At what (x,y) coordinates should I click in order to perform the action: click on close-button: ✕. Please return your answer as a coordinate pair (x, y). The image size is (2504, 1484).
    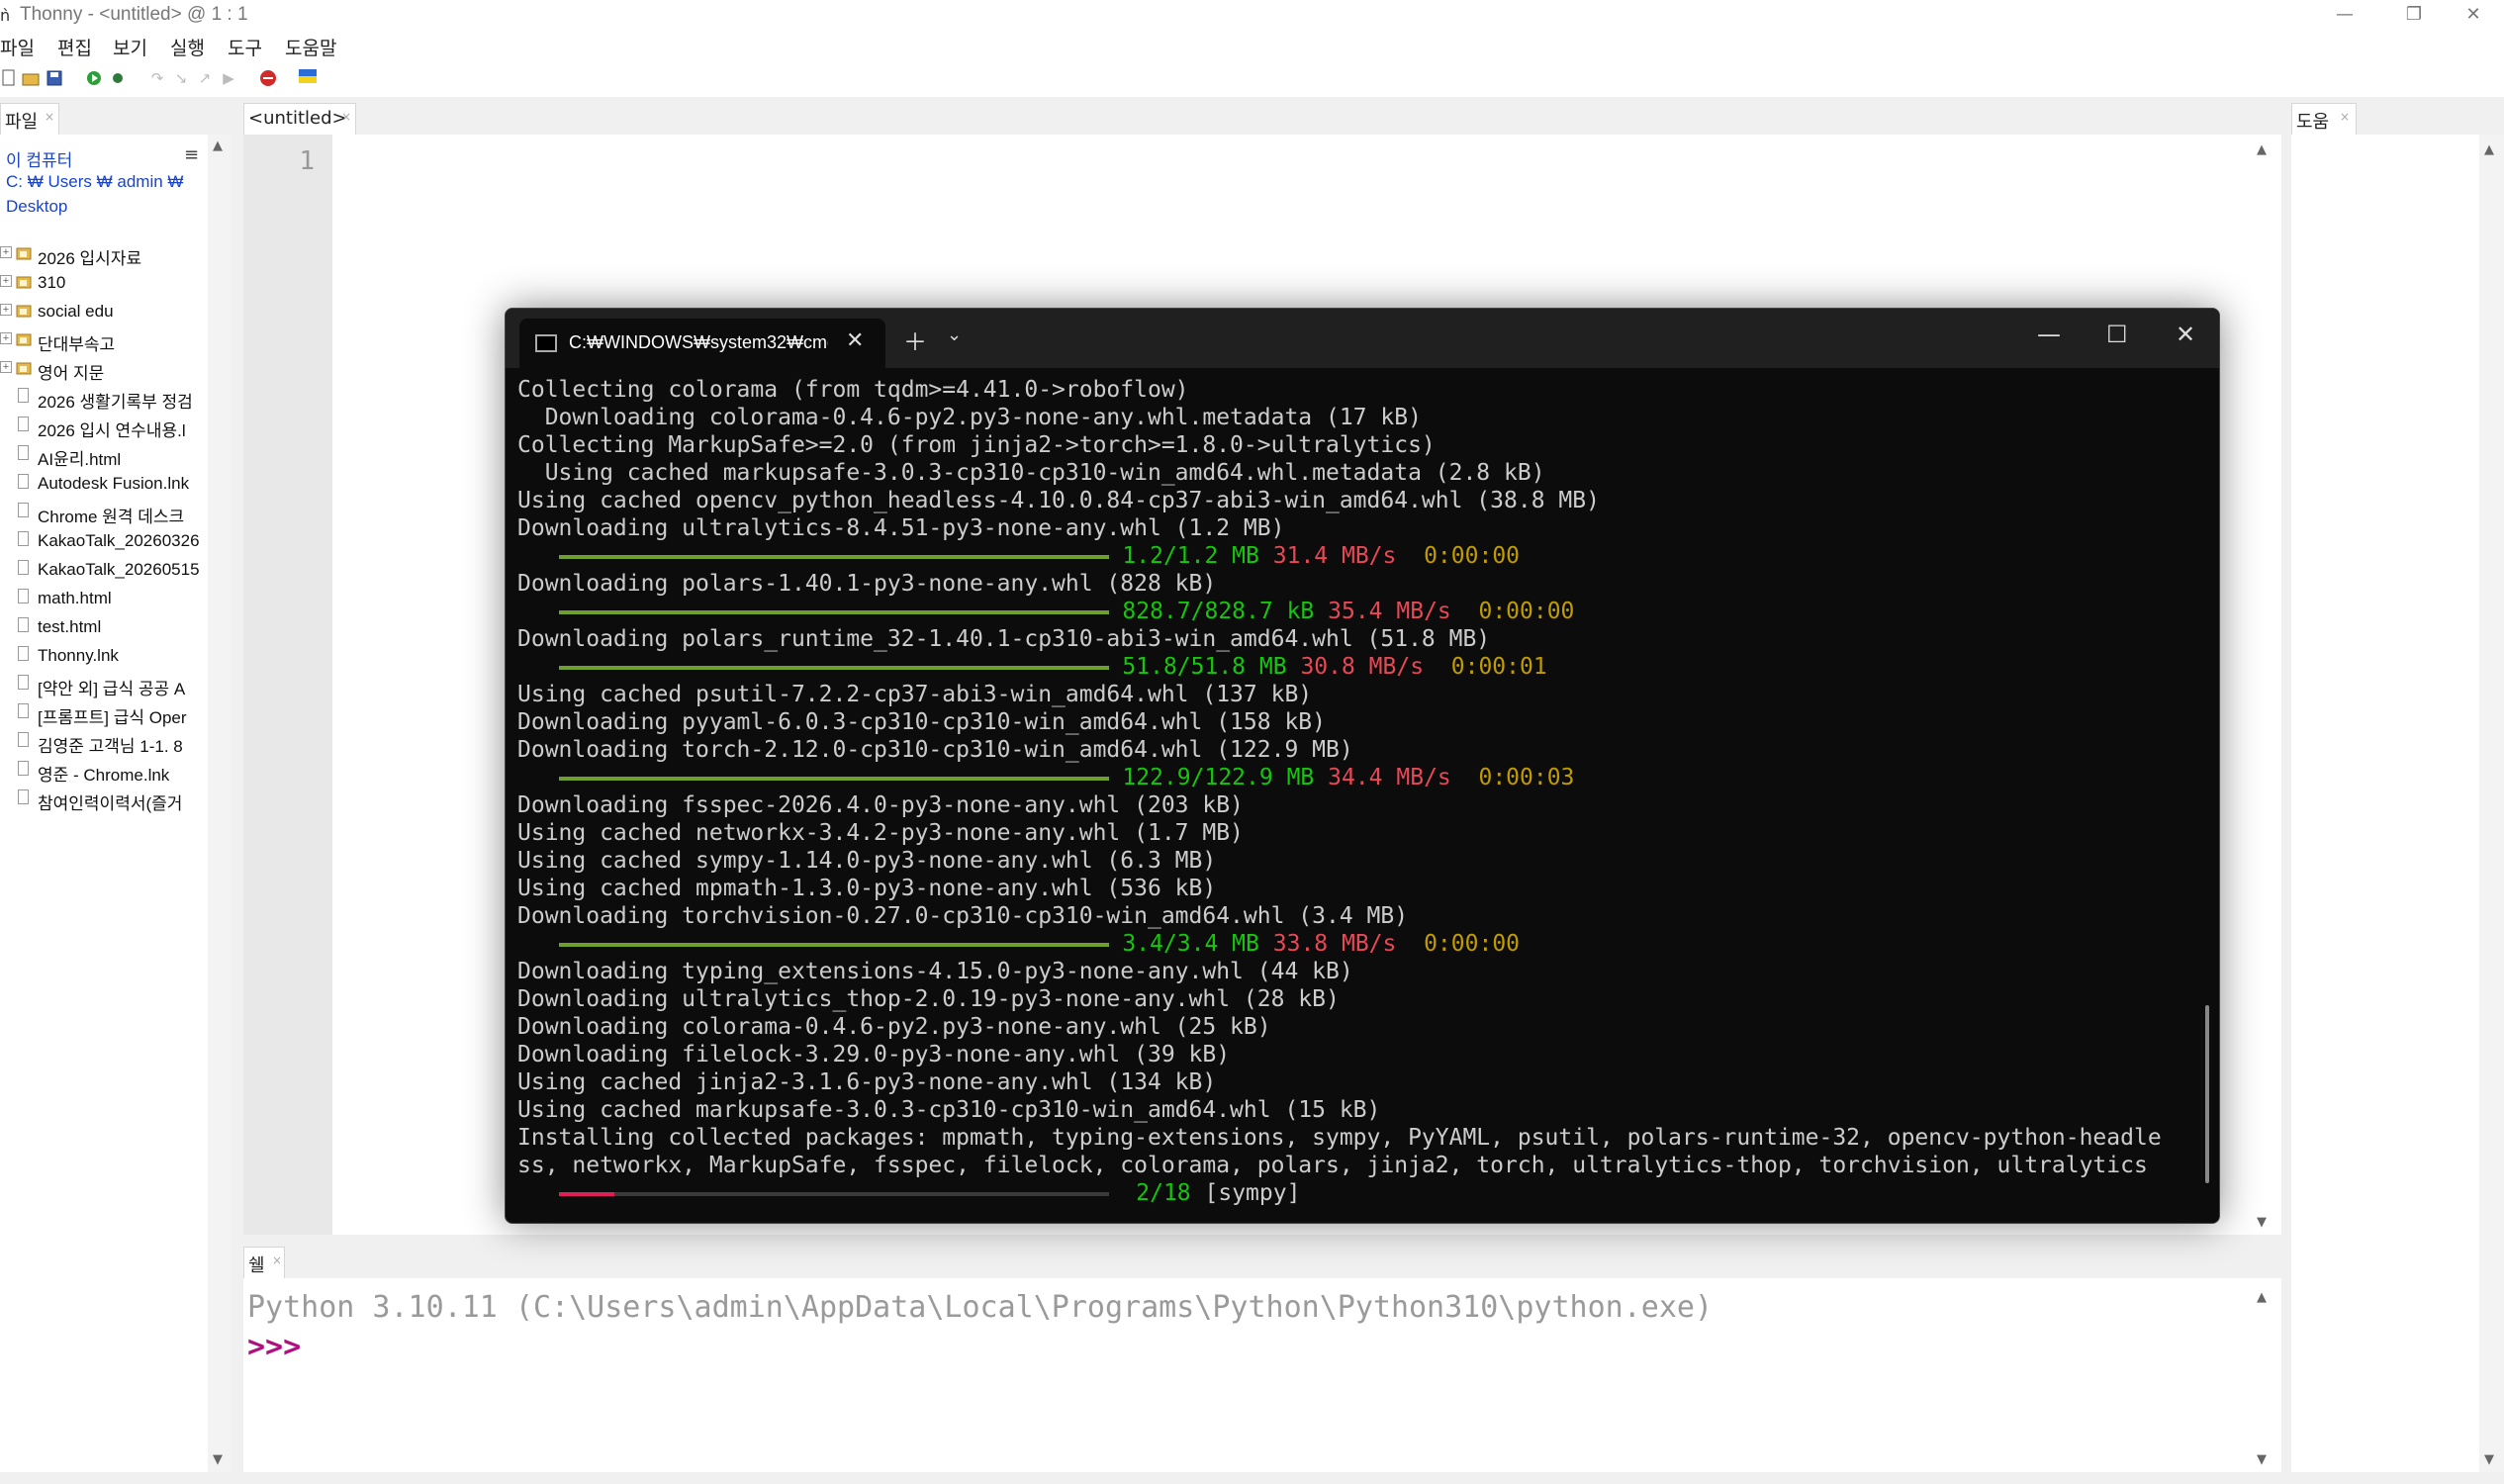
    Looking at the image, I should click on (2473, 15).